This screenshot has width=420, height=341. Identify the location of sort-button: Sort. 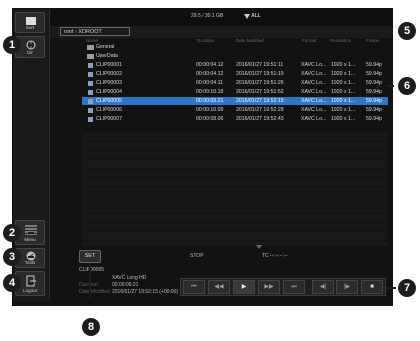
(30, 22).